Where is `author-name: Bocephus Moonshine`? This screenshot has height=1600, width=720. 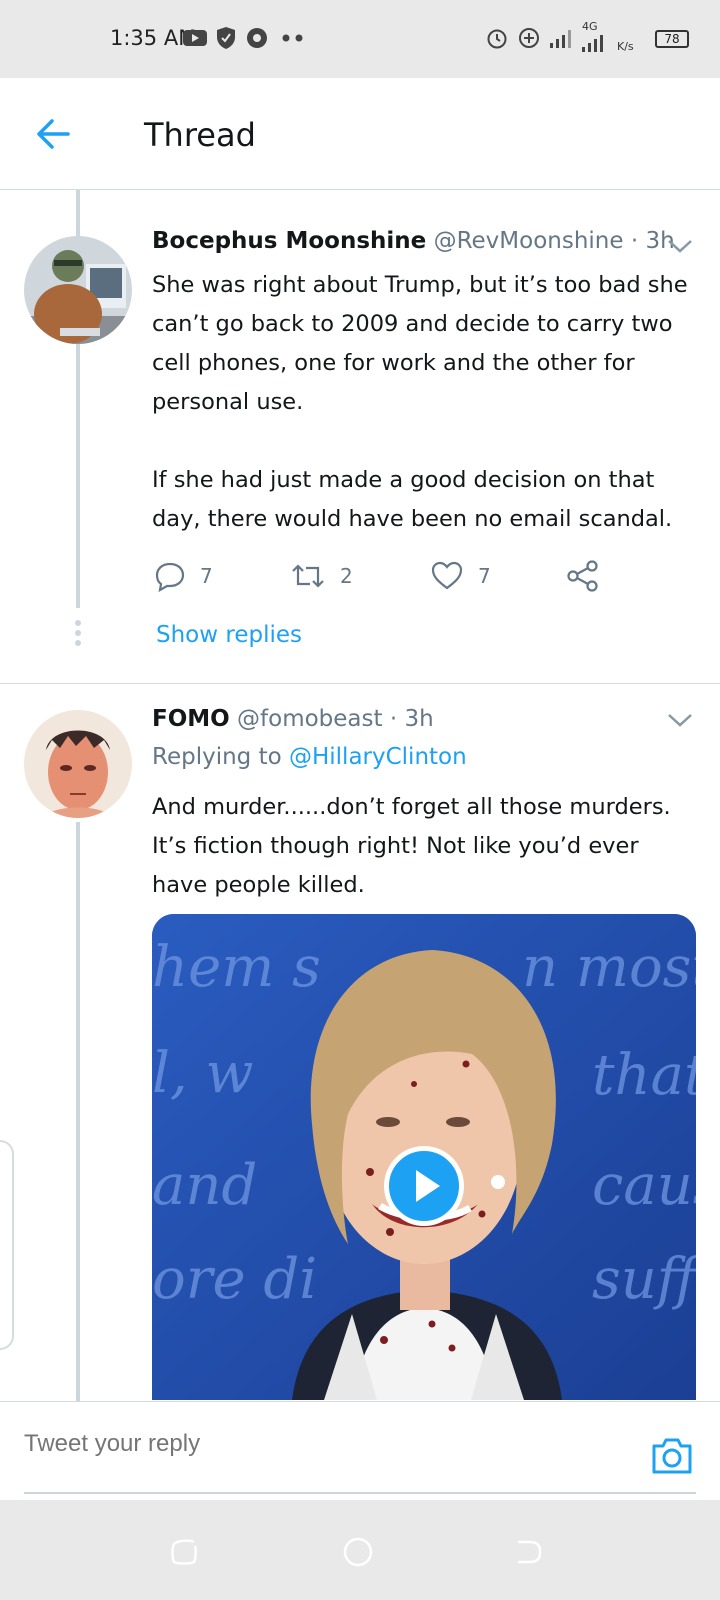 author-name: Bocephus Moonshine is located at coordinates (289, 241).